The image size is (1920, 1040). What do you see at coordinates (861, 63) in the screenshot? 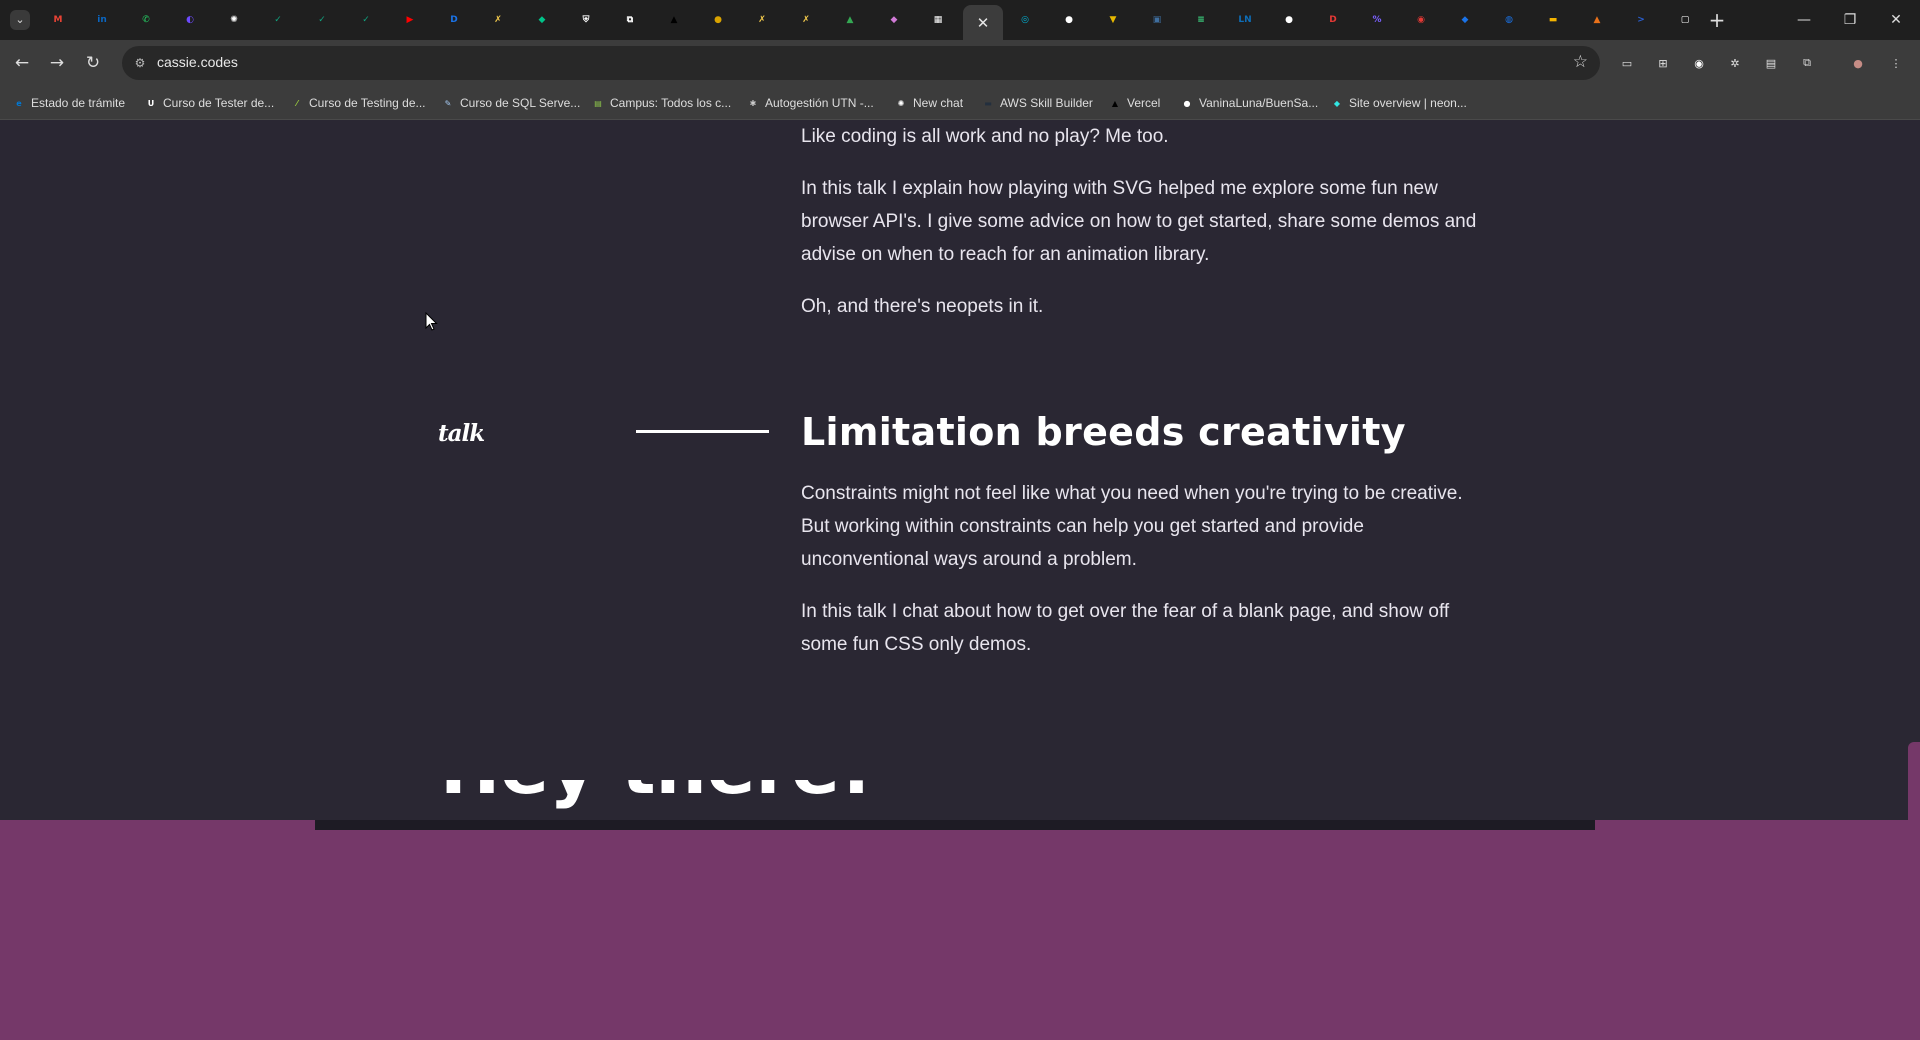
I see `address-bar: ⚙ cassie.codes ☆` at bounding box center [861, 63].